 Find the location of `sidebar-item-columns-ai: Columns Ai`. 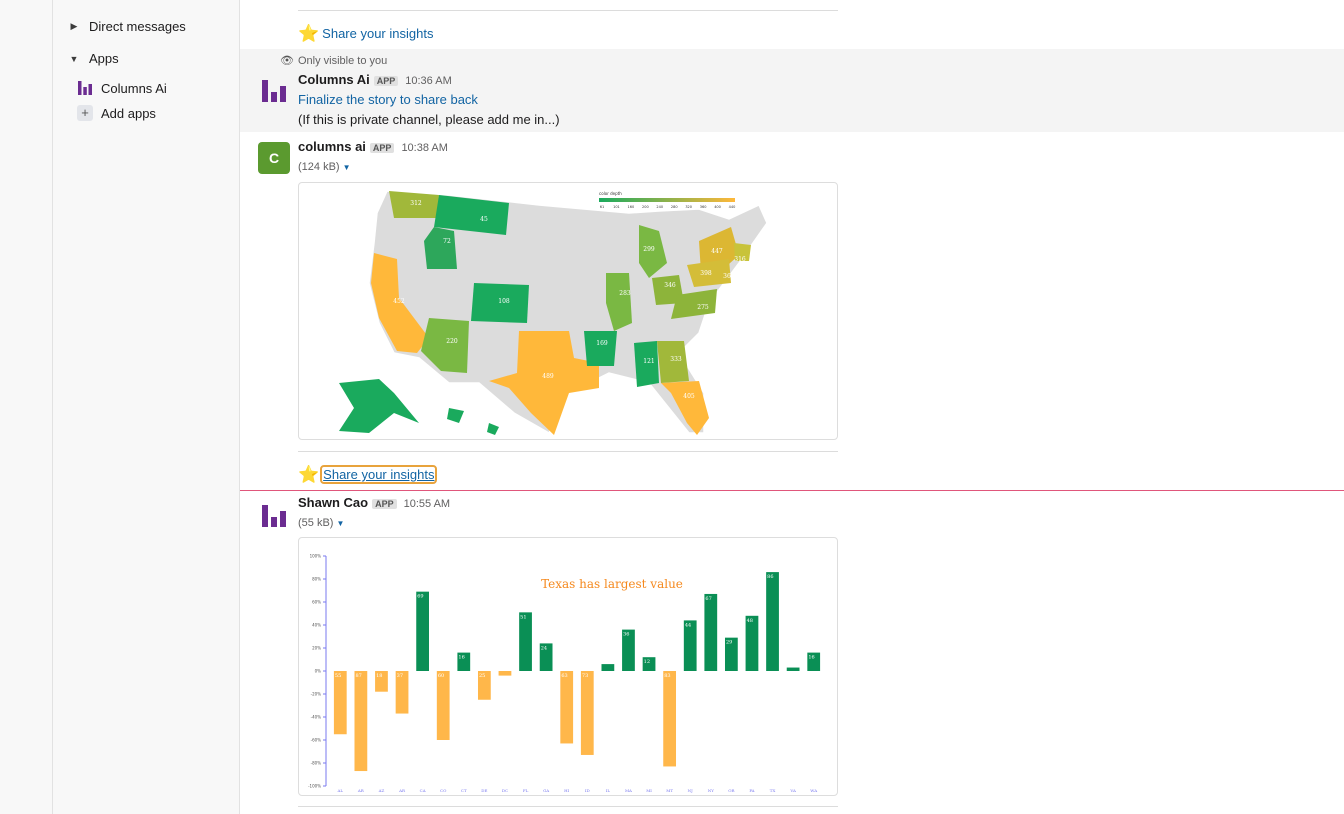

sidebar-item-columns-ai: Columns Ai is located at coordinates (122, 88).